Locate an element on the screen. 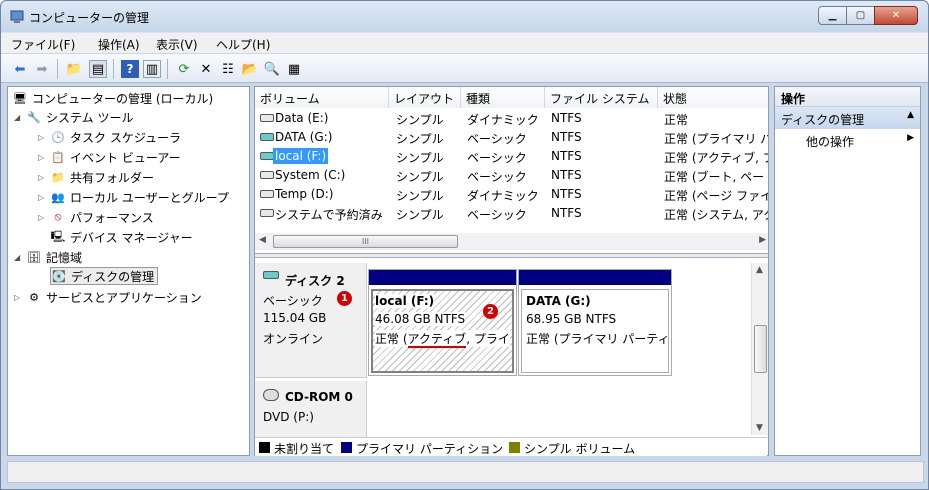 The height and width of the screenshot is (490, 929). up-folder-icon: 📁 is located at coordinates (74, 69).